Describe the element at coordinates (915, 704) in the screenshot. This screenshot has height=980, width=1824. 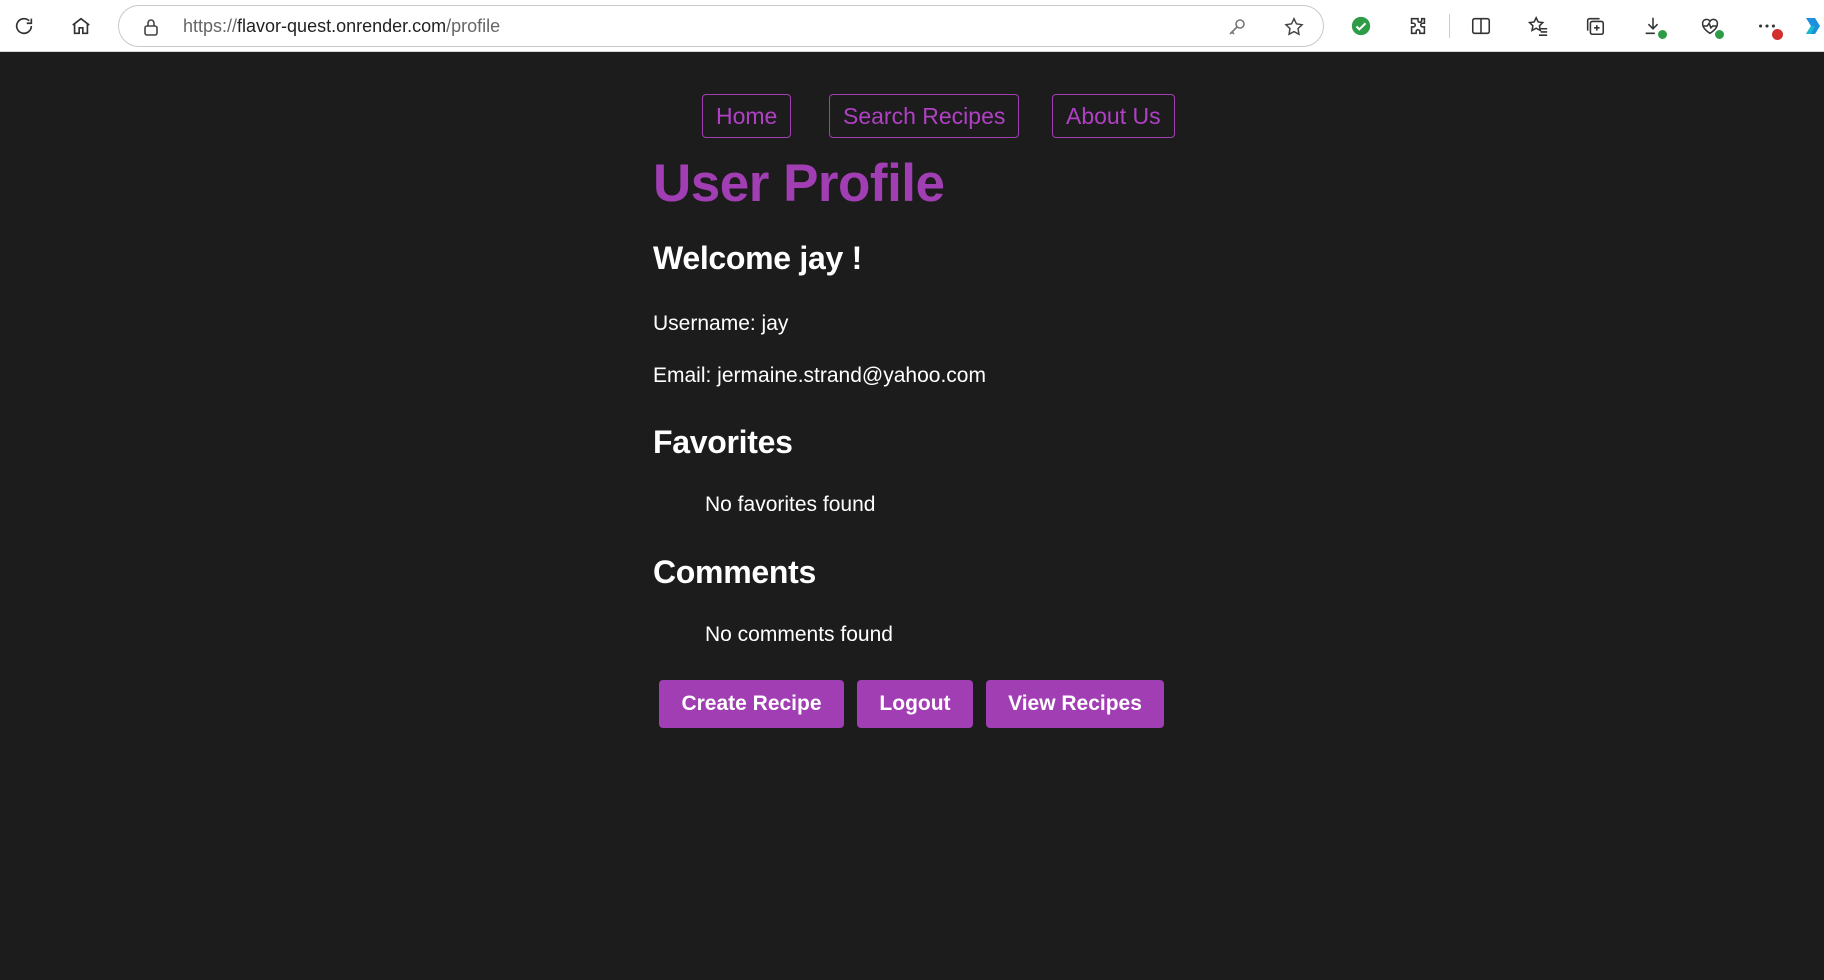
I see `logout-button: Logout` at that location.